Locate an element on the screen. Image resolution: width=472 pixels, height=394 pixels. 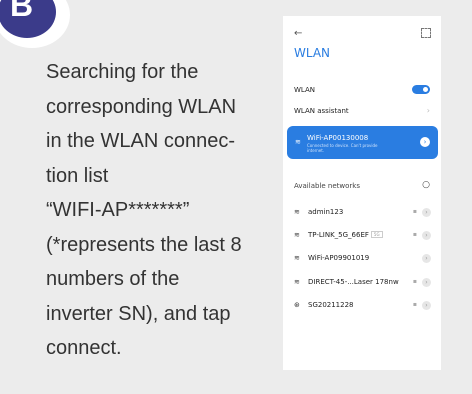
chevron-right-icon: › is located at coordinates (428, 110).